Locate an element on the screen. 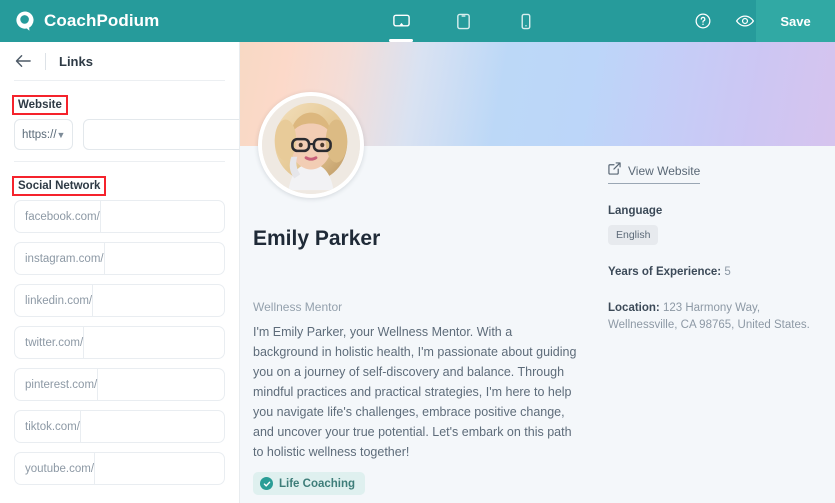  social-row-instagram: instagram.com/ is located at coordinates (119, 258).